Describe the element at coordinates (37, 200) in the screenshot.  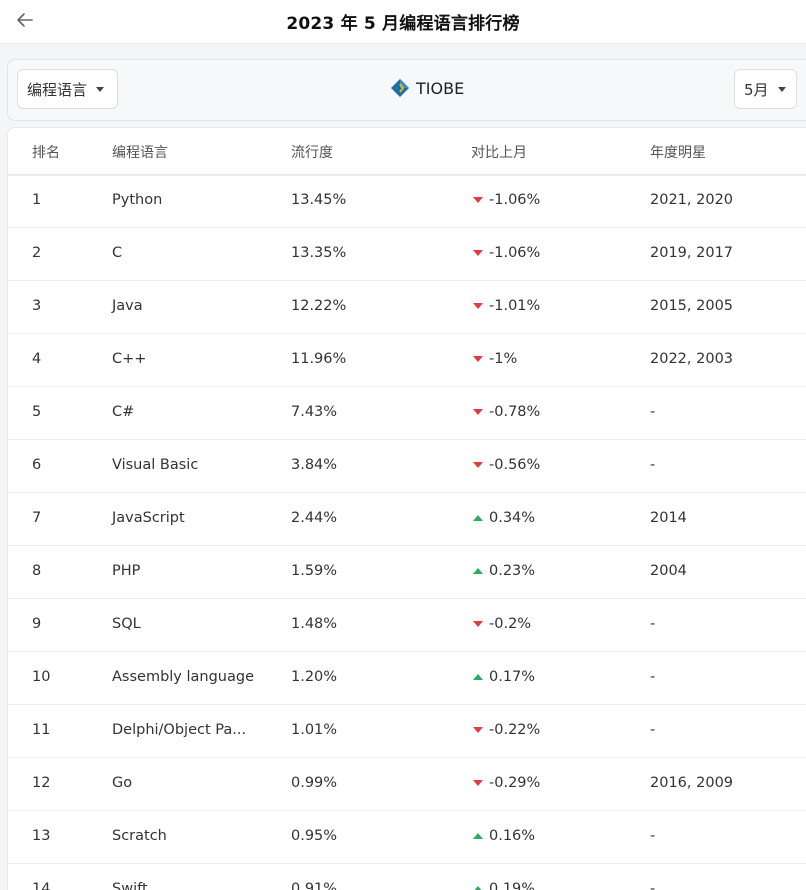
I see `rank-cell: 1` at that location.